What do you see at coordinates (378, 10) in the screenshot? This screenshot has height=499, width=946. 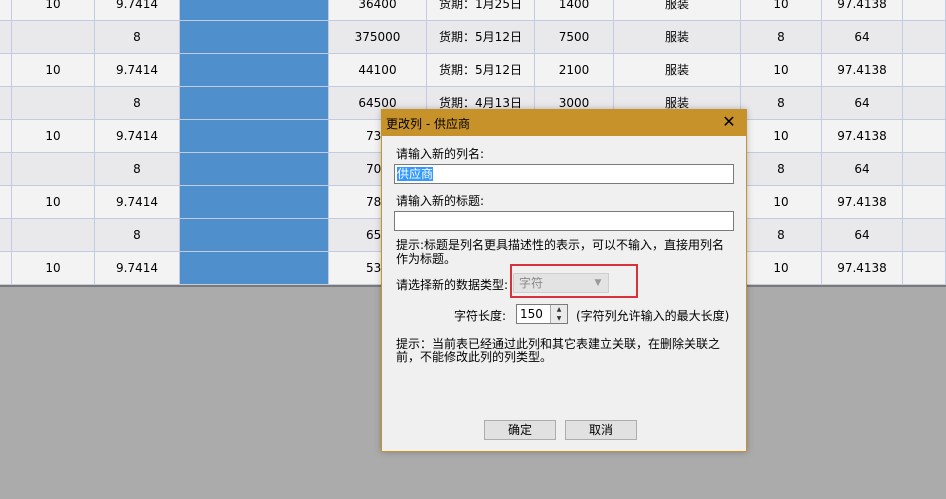 I see `table-cell: 36400` at bounding box center [378, 10].